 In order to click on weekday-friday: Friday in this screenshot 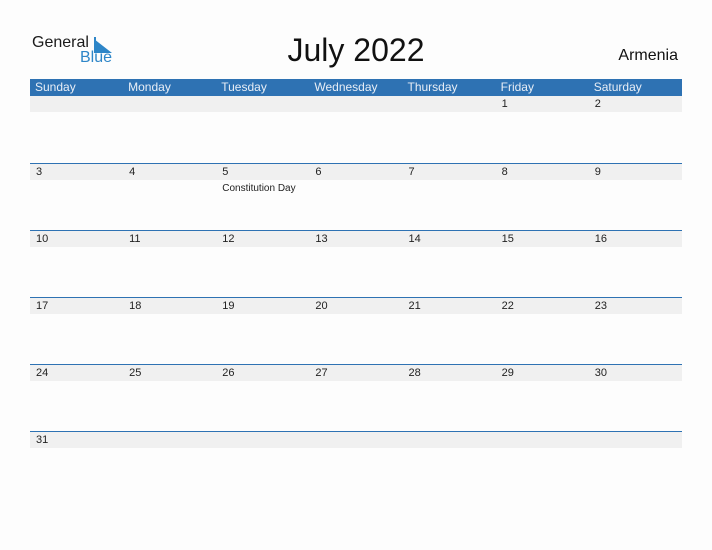, I will do `click(517, 87)`.